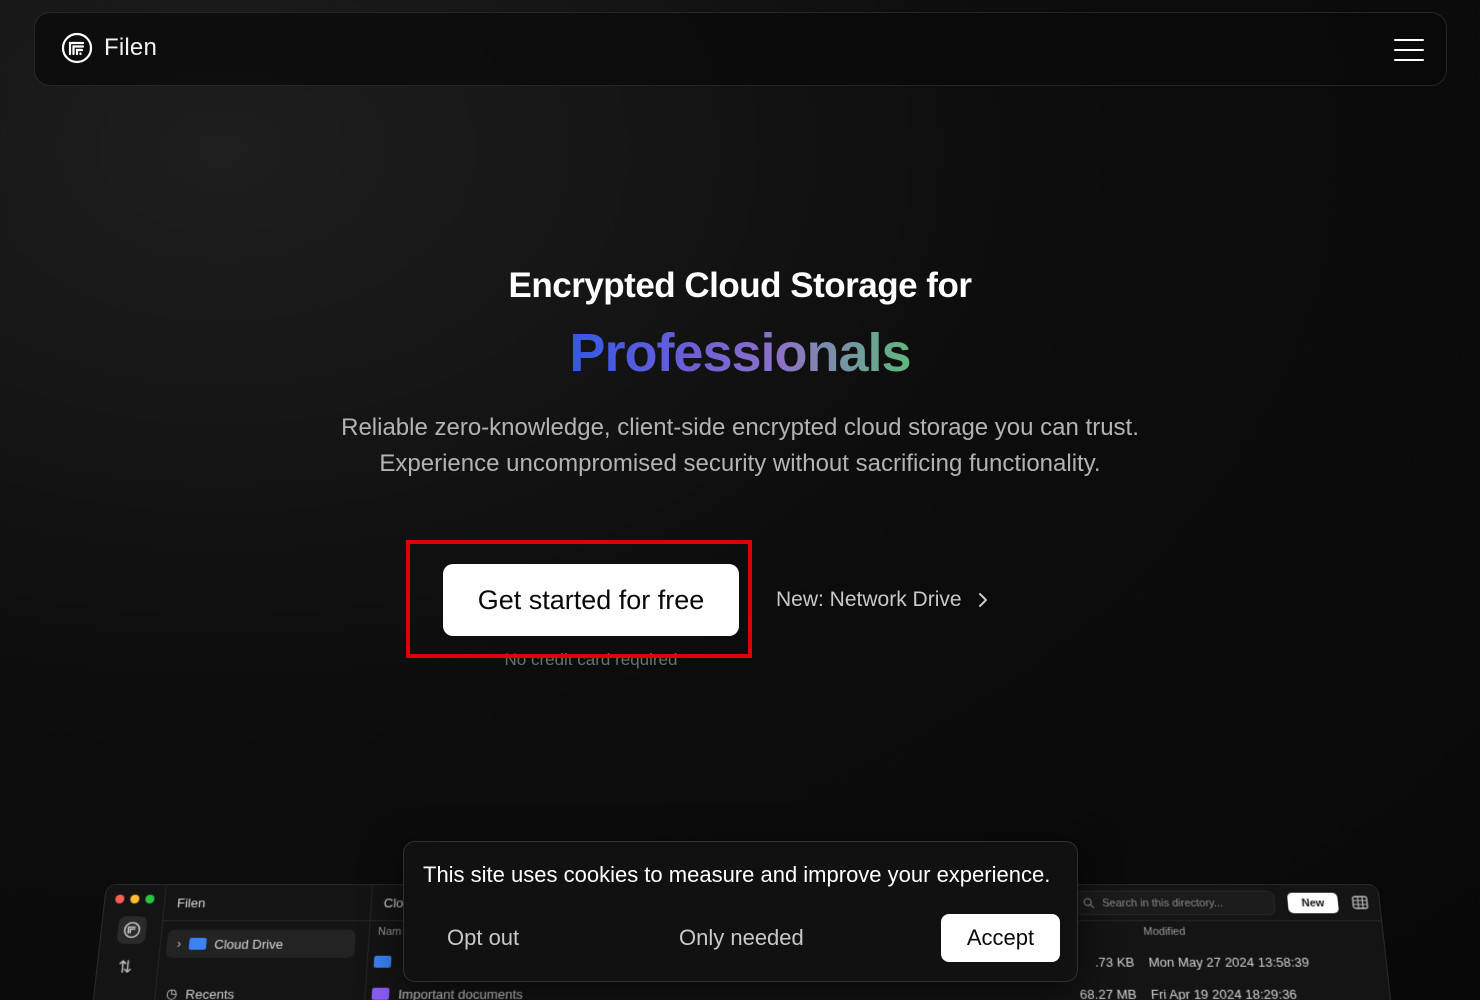 The height and width of the screenshot is (1000, 1480). Describe the element at coordinates (131, 47) in the screenshot. I see `brand-name: Filen` at that location.